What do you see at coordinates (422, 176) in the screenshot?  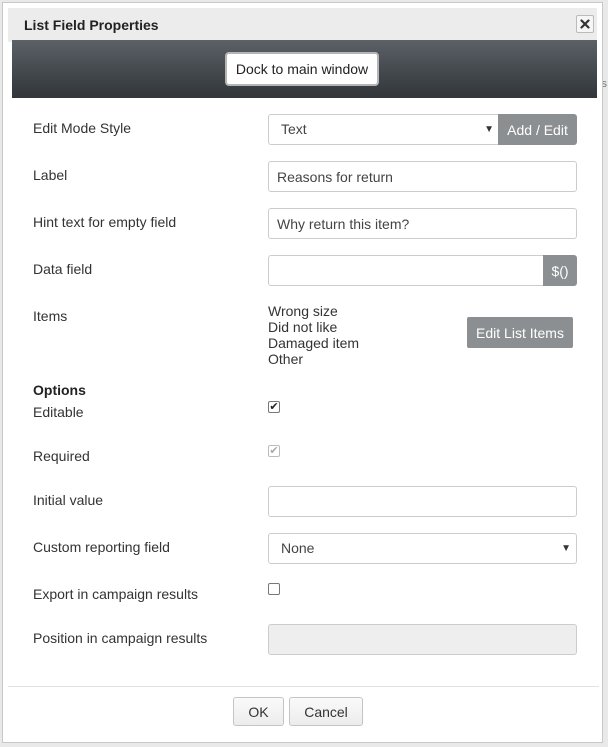 I see `label-input` at bounding box center [422, 176].